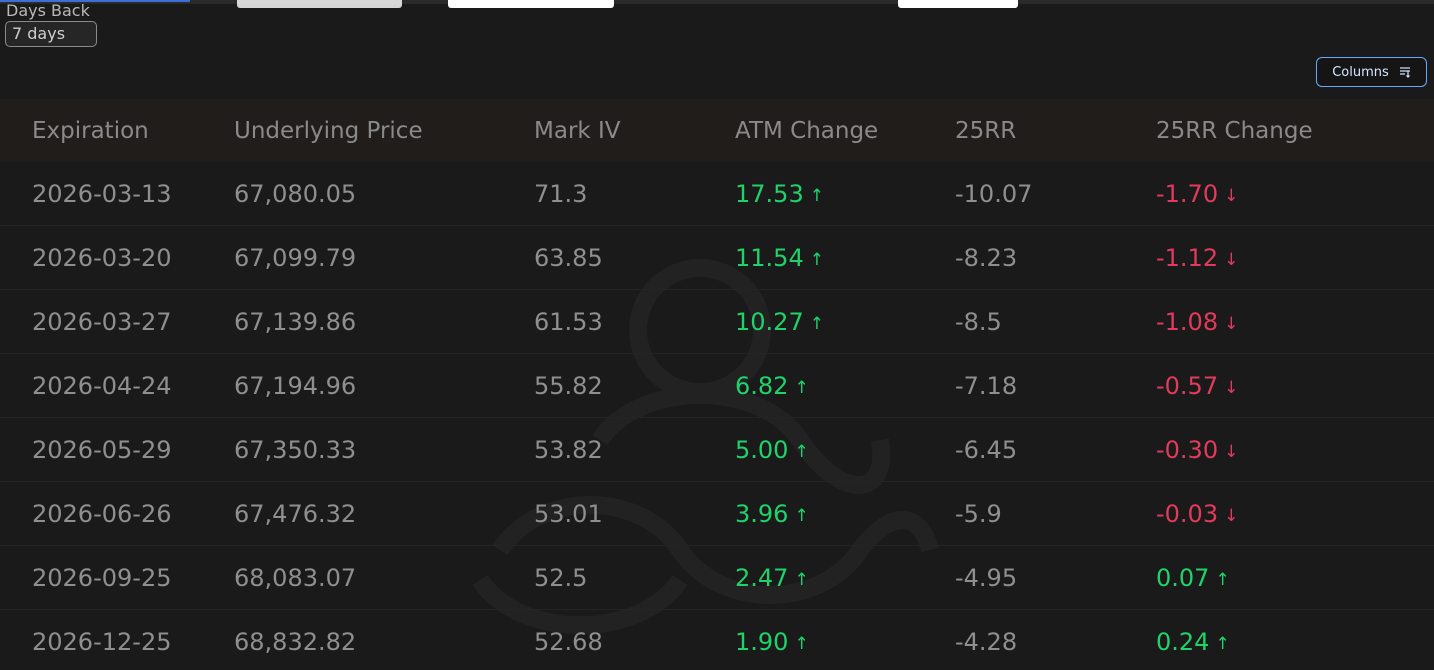  I want to click on cell-25rr-change: -1.12 ↓, so click(1197, 258).